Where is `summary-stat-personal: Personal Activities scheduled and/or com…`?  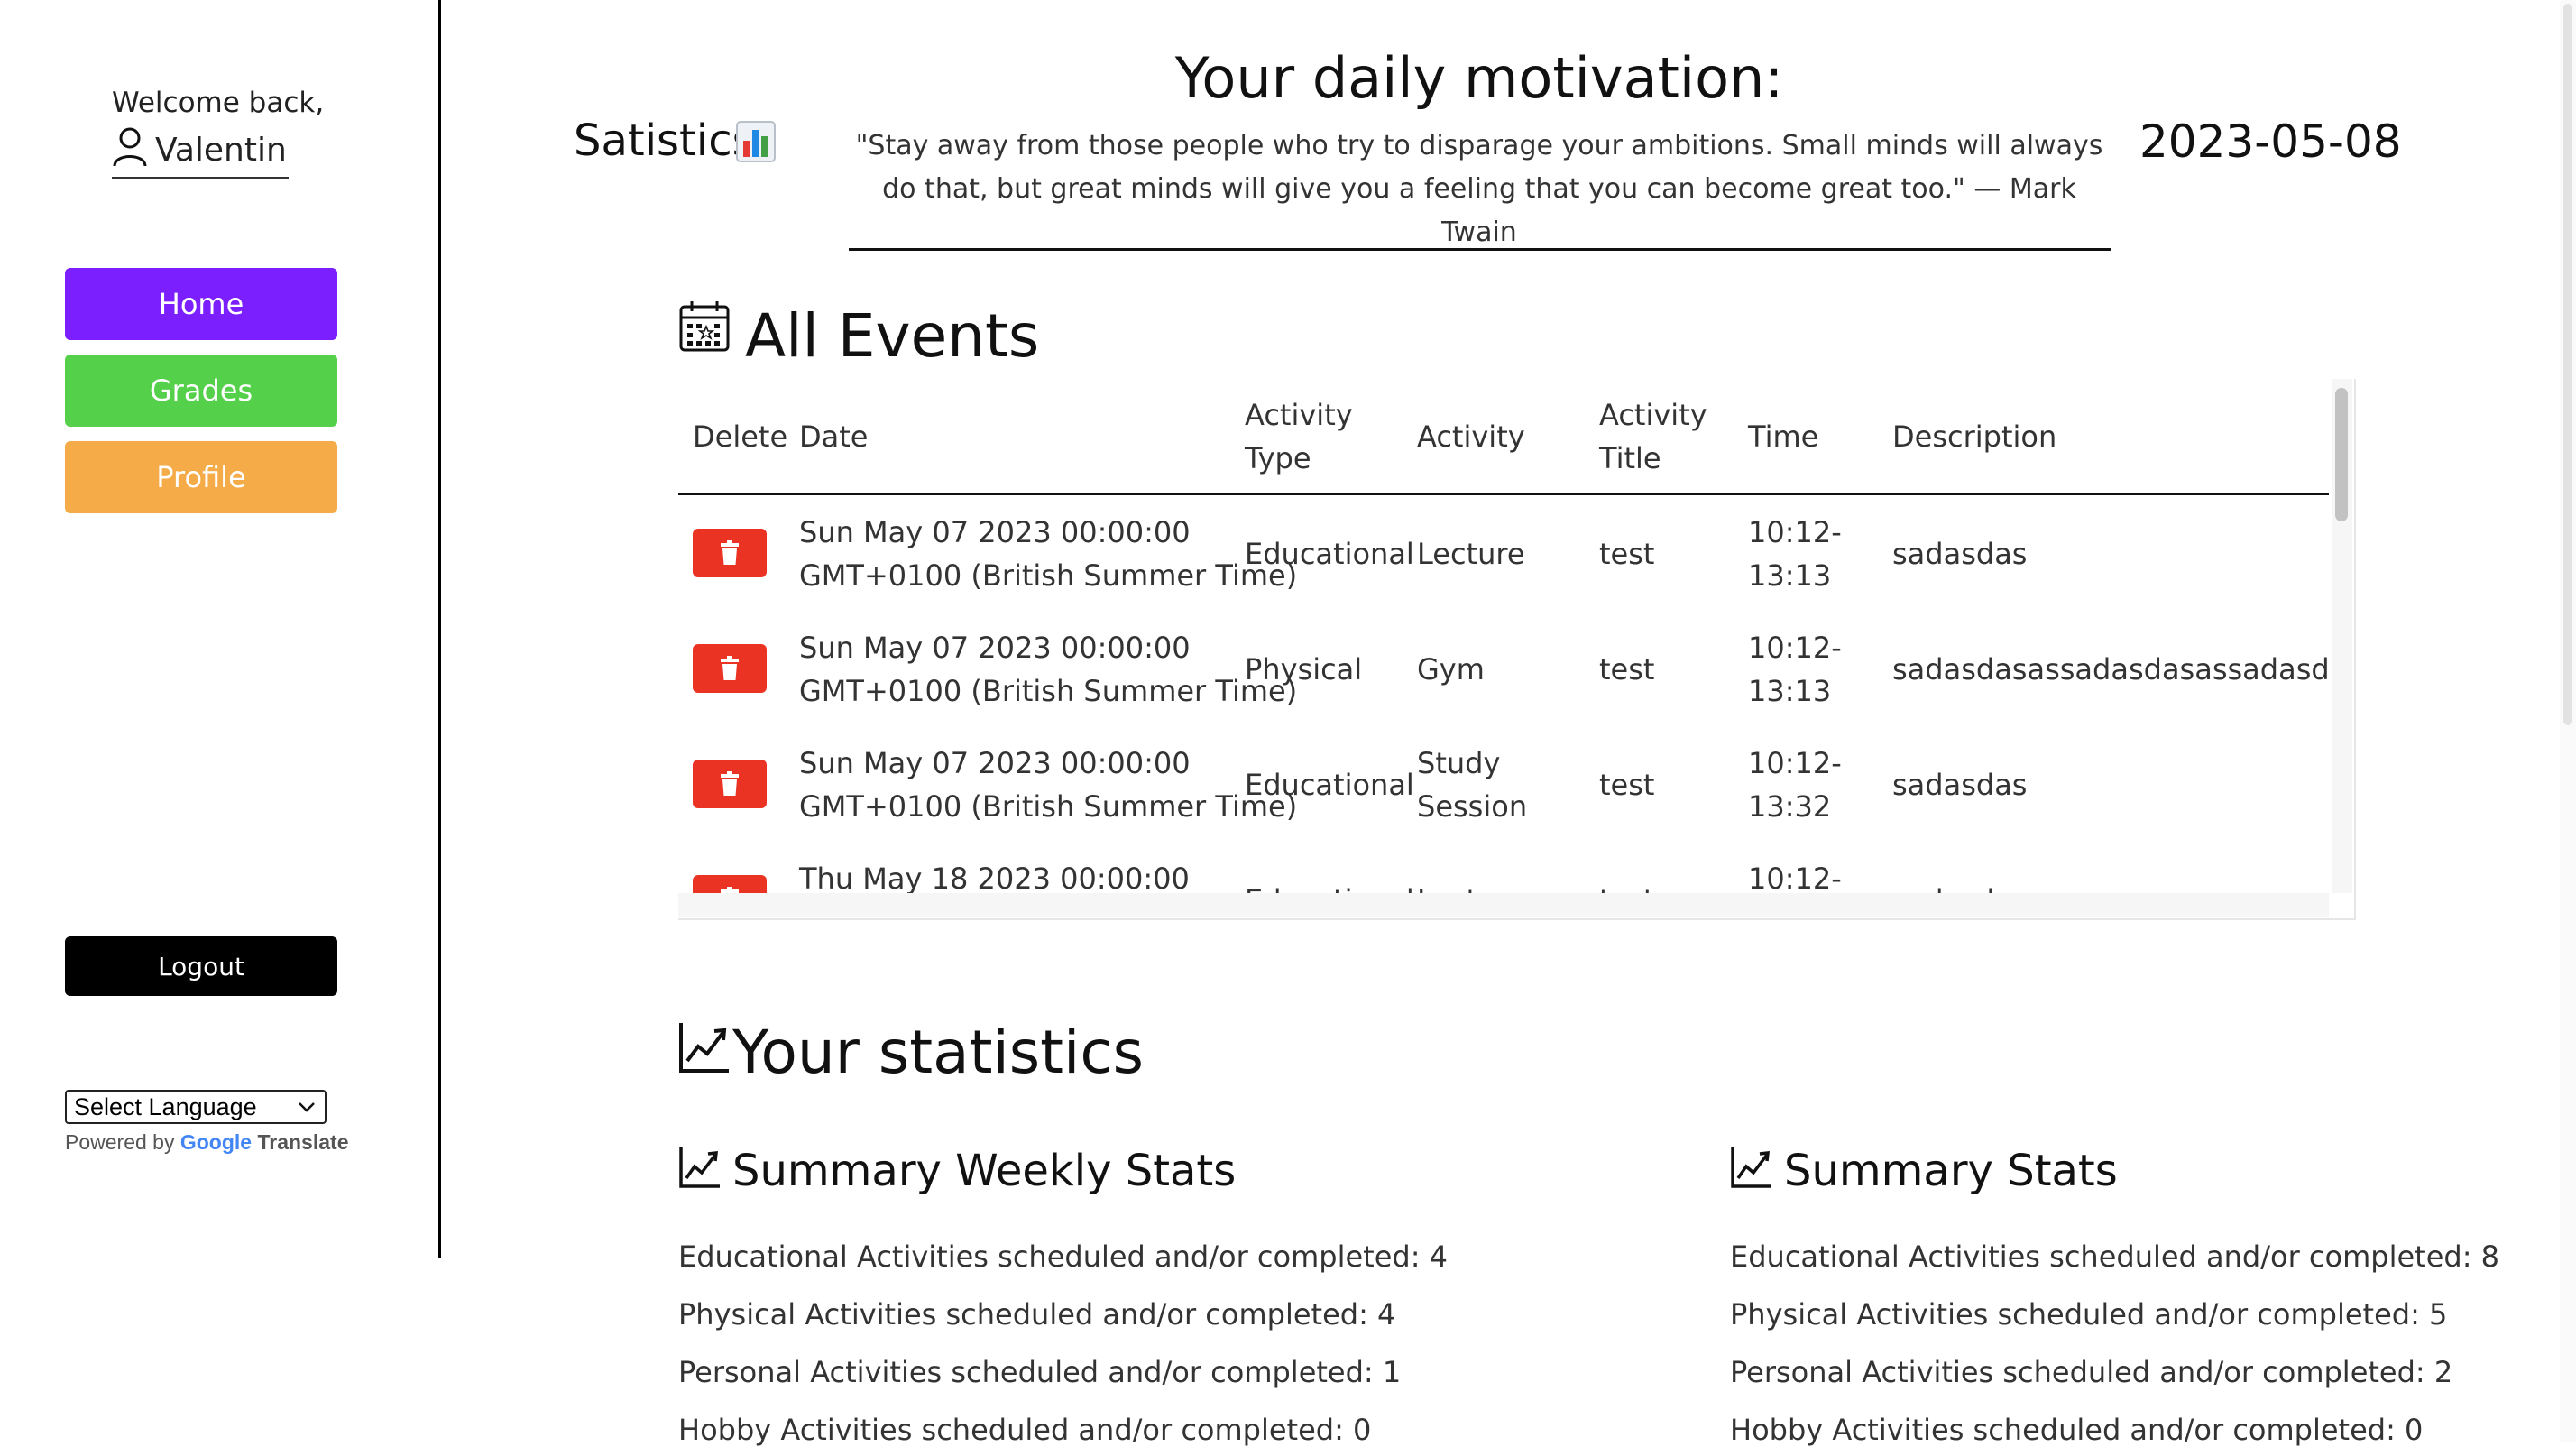
summary-stat-personal: Personal Activities scheduled and/or com… is located at coordinates (2091, 1372).